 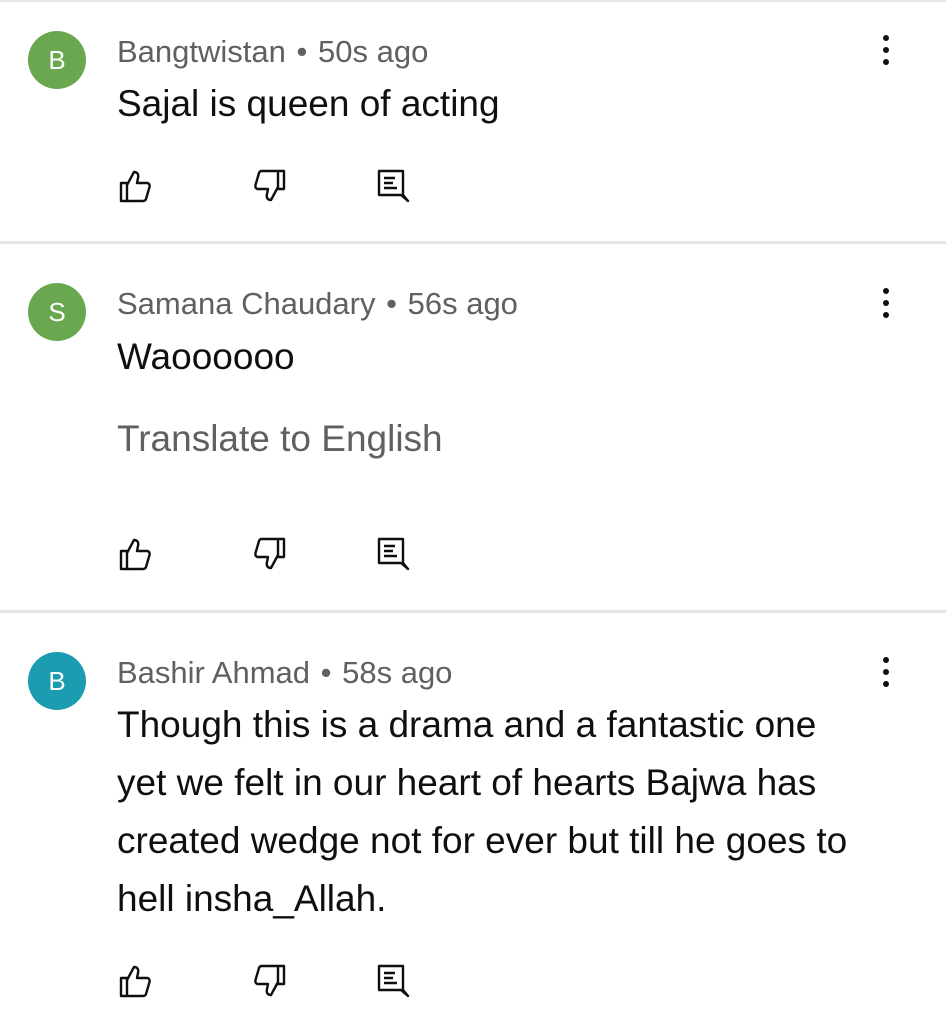 I want to click on author-name: Bangtwistan, so click(x=201, y=51).